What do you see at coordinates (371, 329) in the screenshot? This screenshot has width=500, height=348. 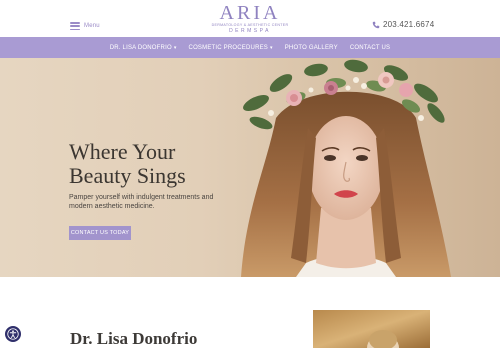 I see `doctor-photo` at bounding box center [371, 329].